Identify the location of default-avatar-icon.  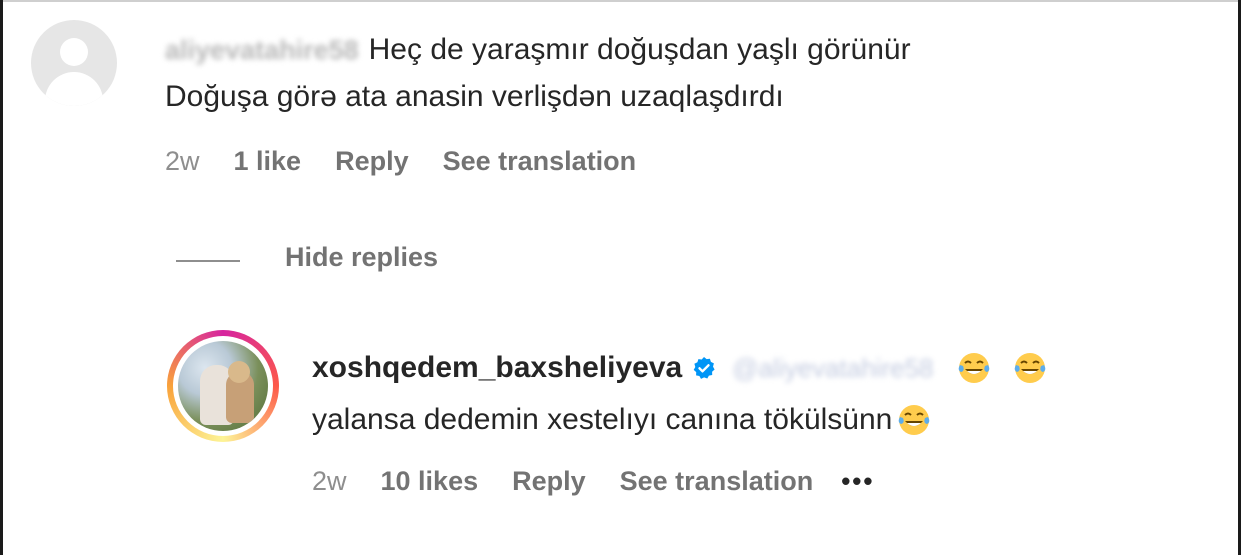
(74, 63).